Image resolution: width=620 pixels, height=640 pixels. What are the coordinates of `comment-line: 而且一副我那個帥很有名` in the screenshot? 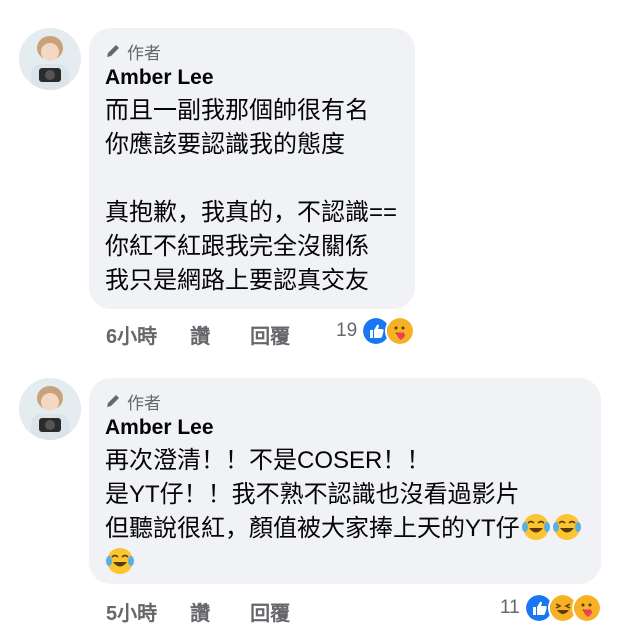 It's located at (237, 110).